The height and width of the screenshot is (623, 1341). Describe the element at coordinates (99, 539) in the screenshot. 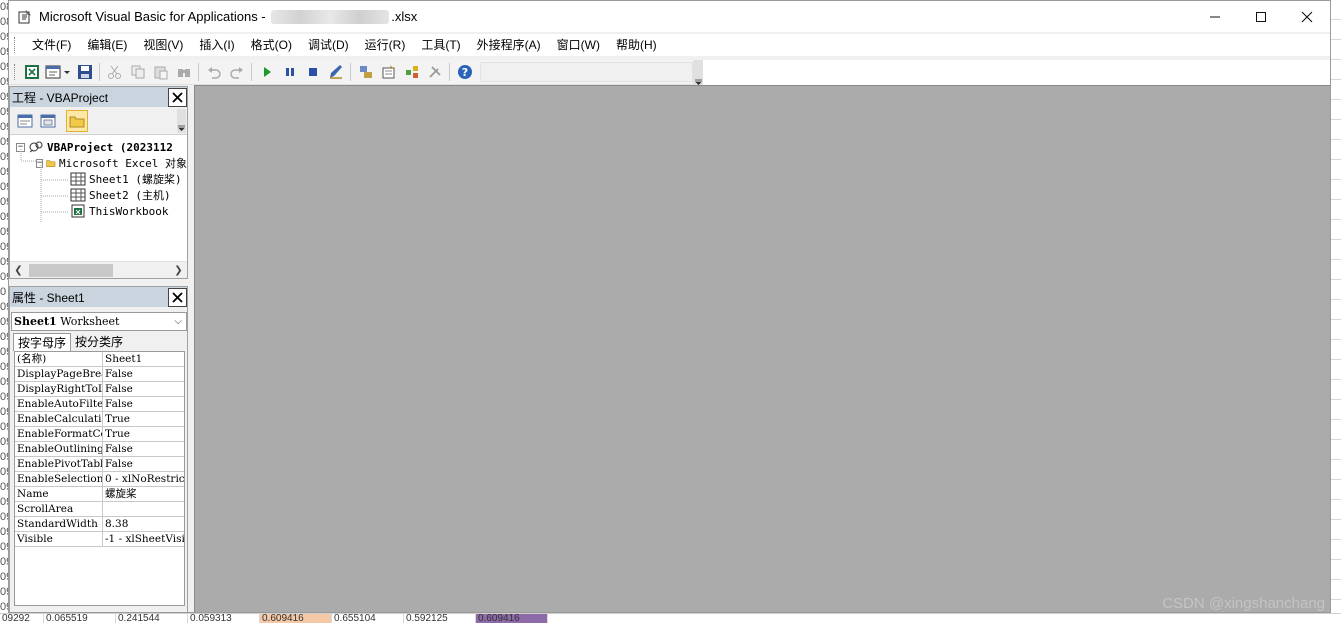

I see `property-row: Visible-1 - xlSheetVisible` at that location.